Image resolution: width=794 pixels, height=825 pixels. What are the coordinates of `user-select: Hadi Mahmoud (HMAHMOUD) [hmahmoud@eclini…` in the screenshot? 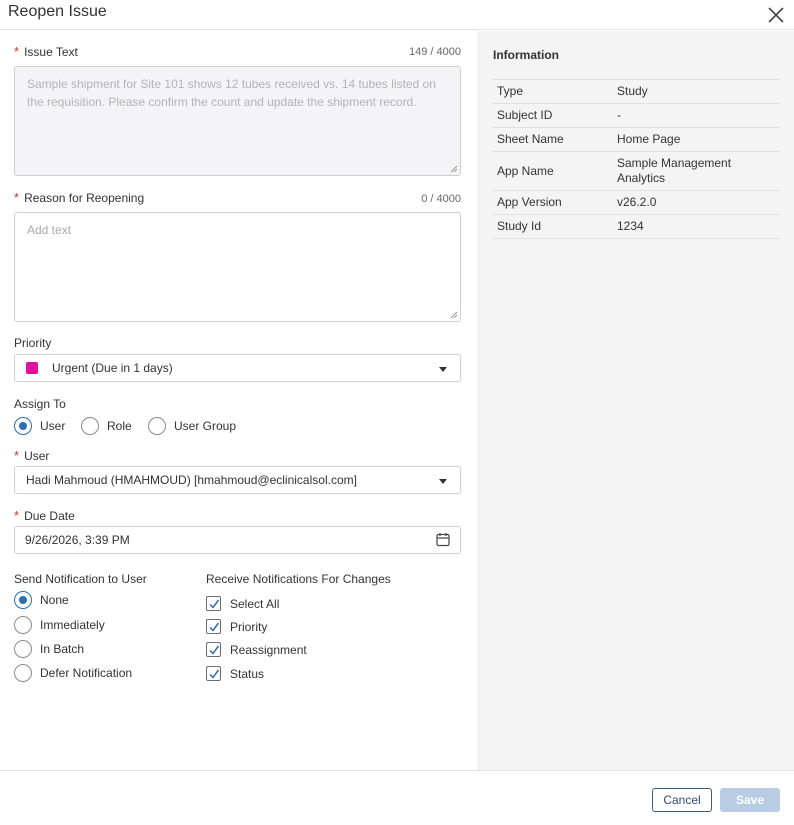 It's located at (237, 480).